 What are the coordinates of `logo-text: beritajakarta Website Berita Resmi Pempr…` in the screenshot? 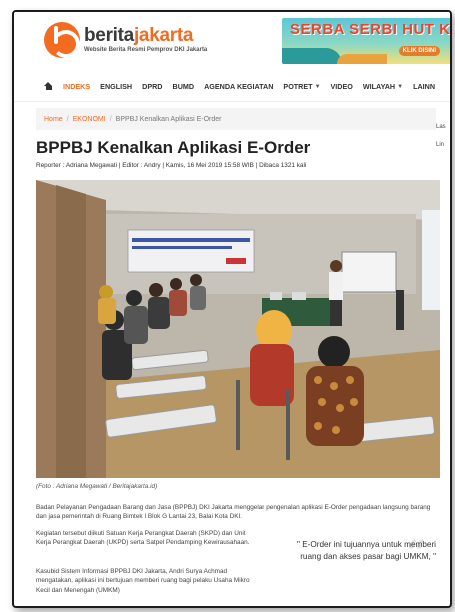 It's located at (145, 40).